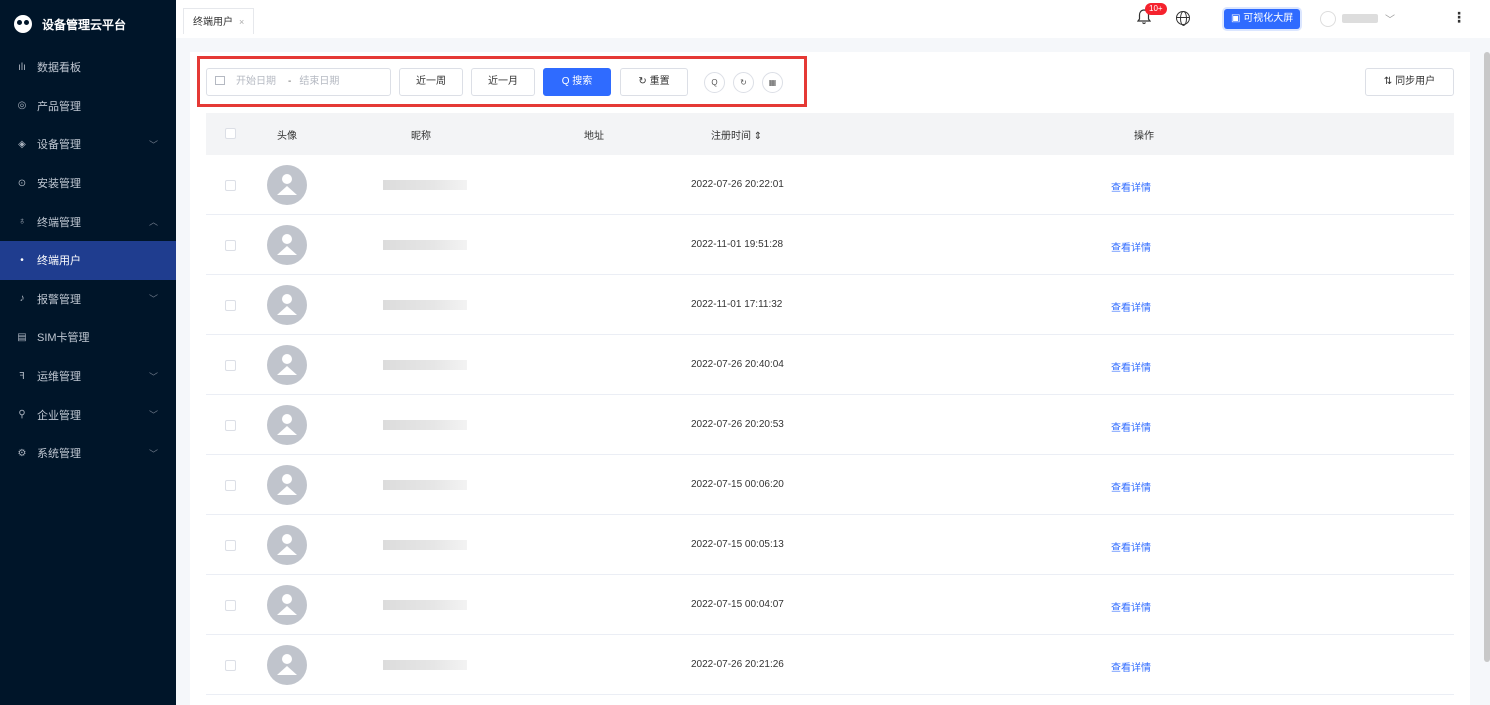 The height and width of the screenshot is (705, 1490). Describe the element at coordinates (1183, 18) in the screenshot. I see `globe-icon` at that location.